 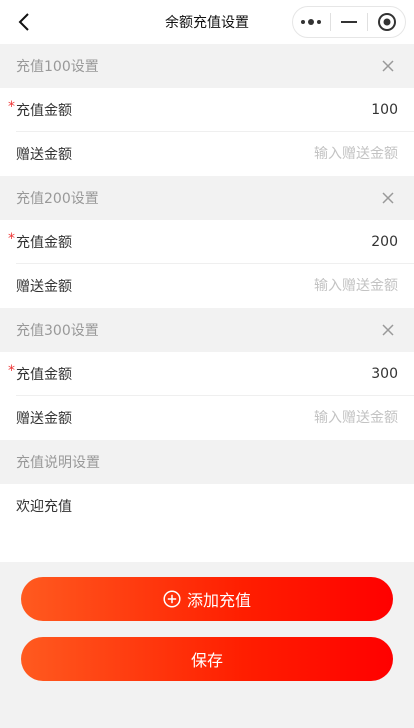 I want to click on save-button: 保存, so click(x=207, y=659).